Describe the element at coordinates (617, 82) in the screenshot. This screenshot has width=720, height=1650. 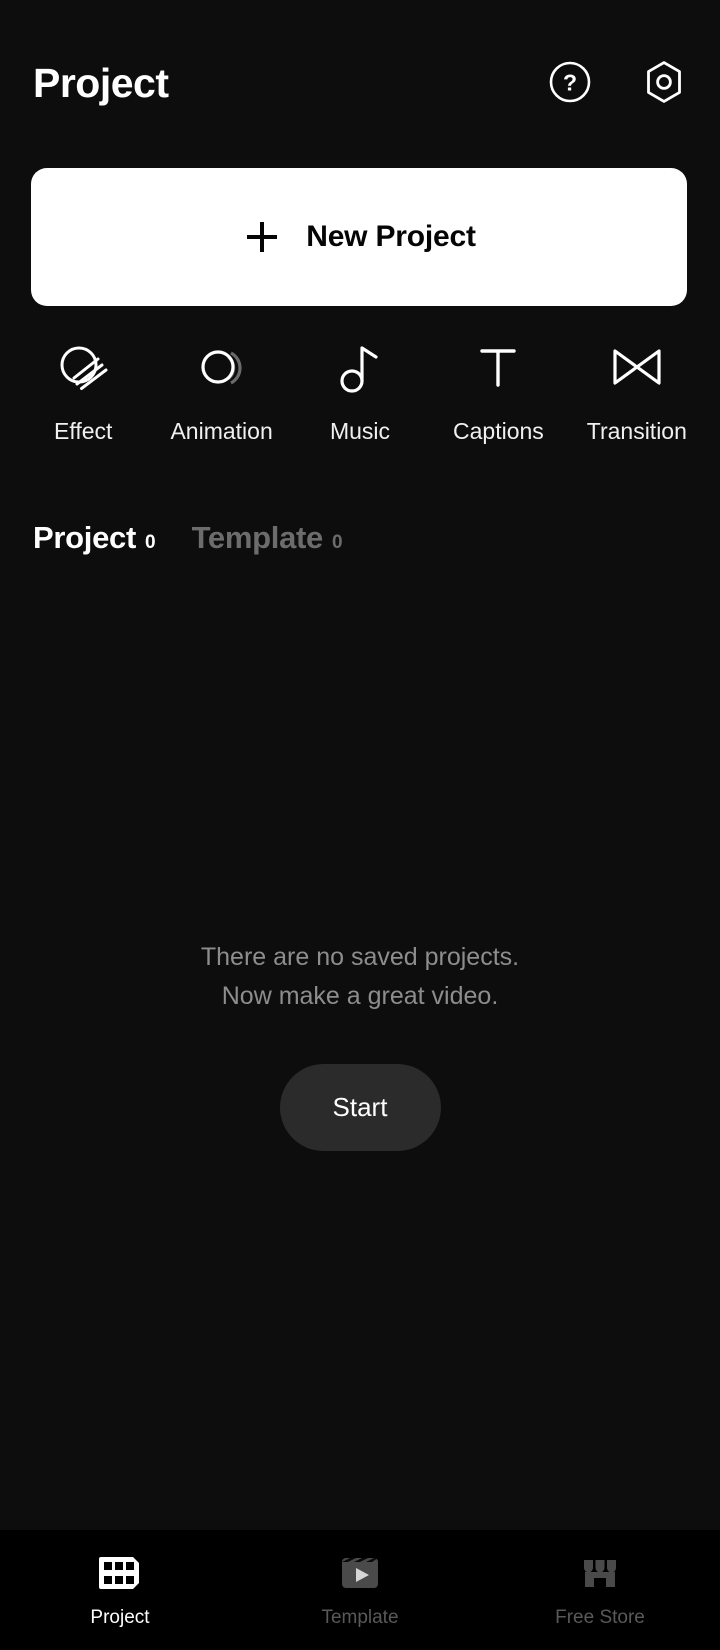
I see `header-actions: ?` at that location.